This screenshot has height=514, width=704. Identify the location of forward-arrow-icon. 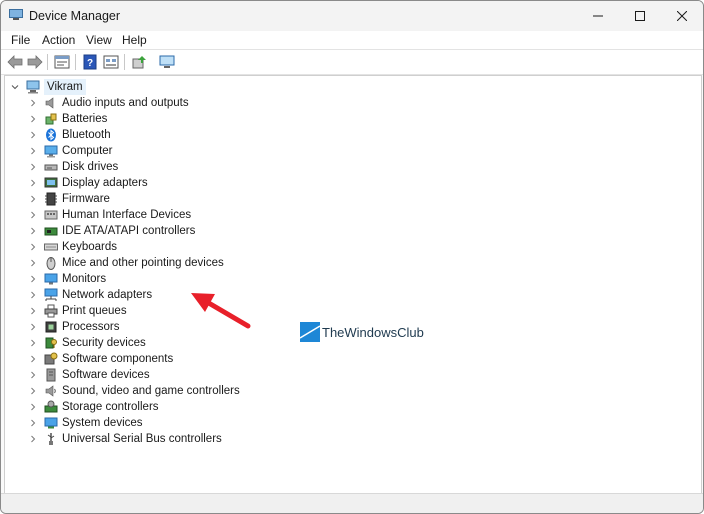
(35, 62).